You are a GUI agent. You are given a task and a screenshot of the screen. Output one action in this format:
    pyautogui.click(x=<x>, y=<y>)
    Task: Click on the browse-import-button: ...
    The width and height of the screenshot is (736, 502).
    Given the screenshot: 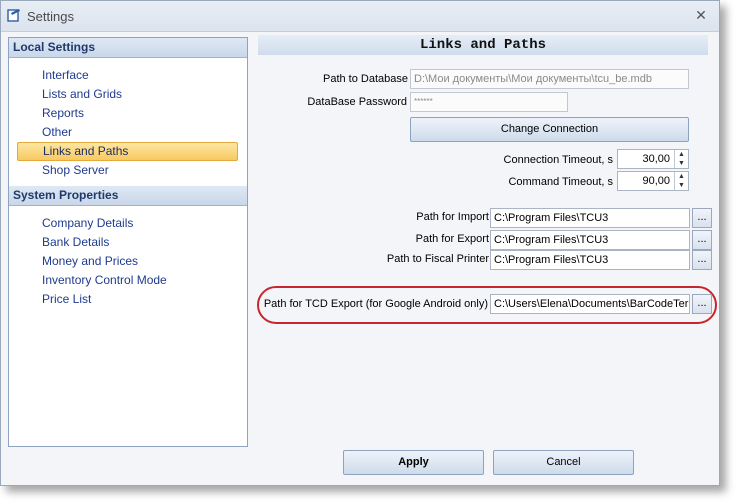 What is the action you would take?
    pyautogui.click(x=702, y=218)
    